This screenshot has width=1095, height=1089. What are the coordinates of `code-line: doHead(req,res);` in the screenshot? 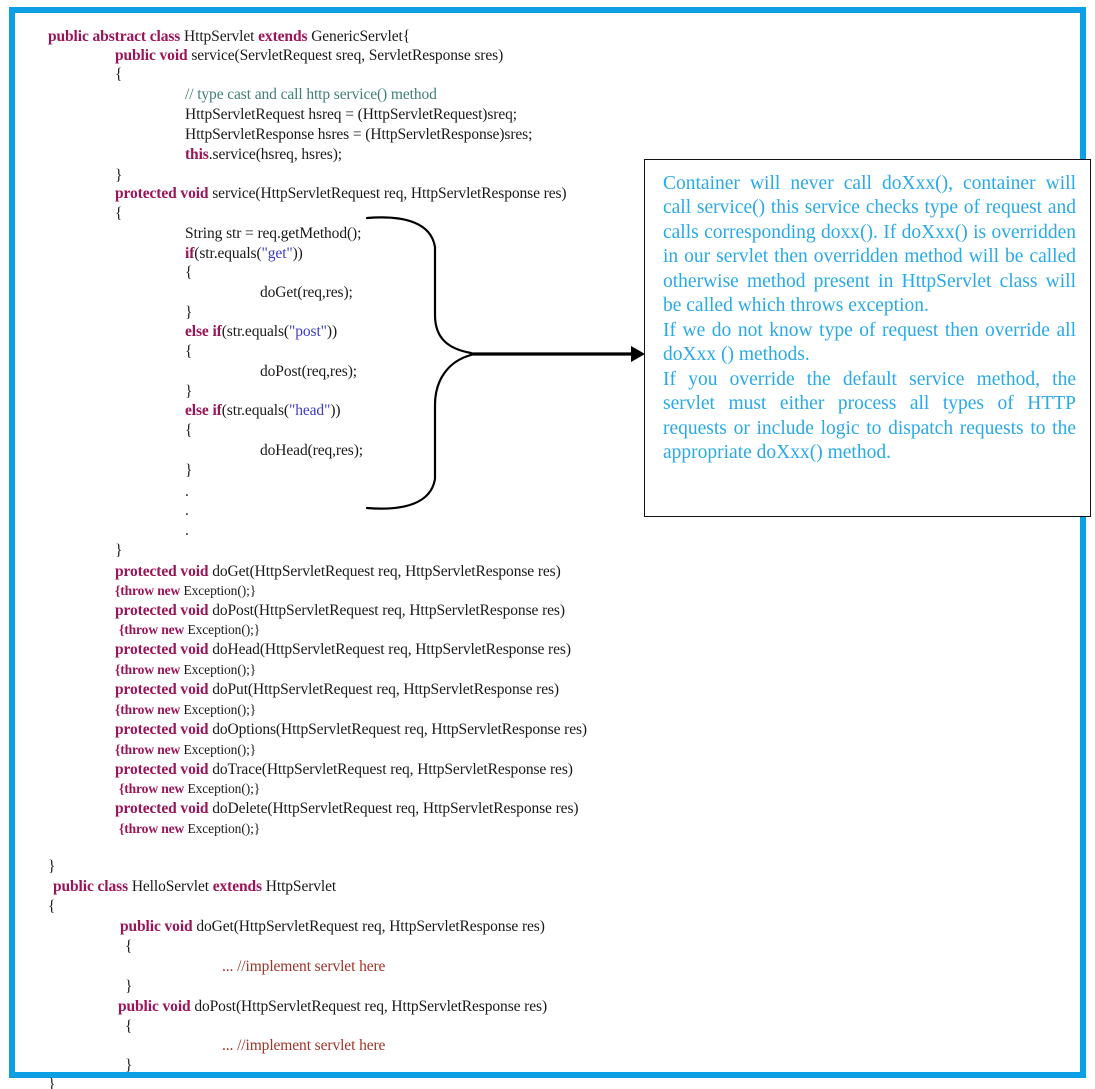 It's located at (311, 451).